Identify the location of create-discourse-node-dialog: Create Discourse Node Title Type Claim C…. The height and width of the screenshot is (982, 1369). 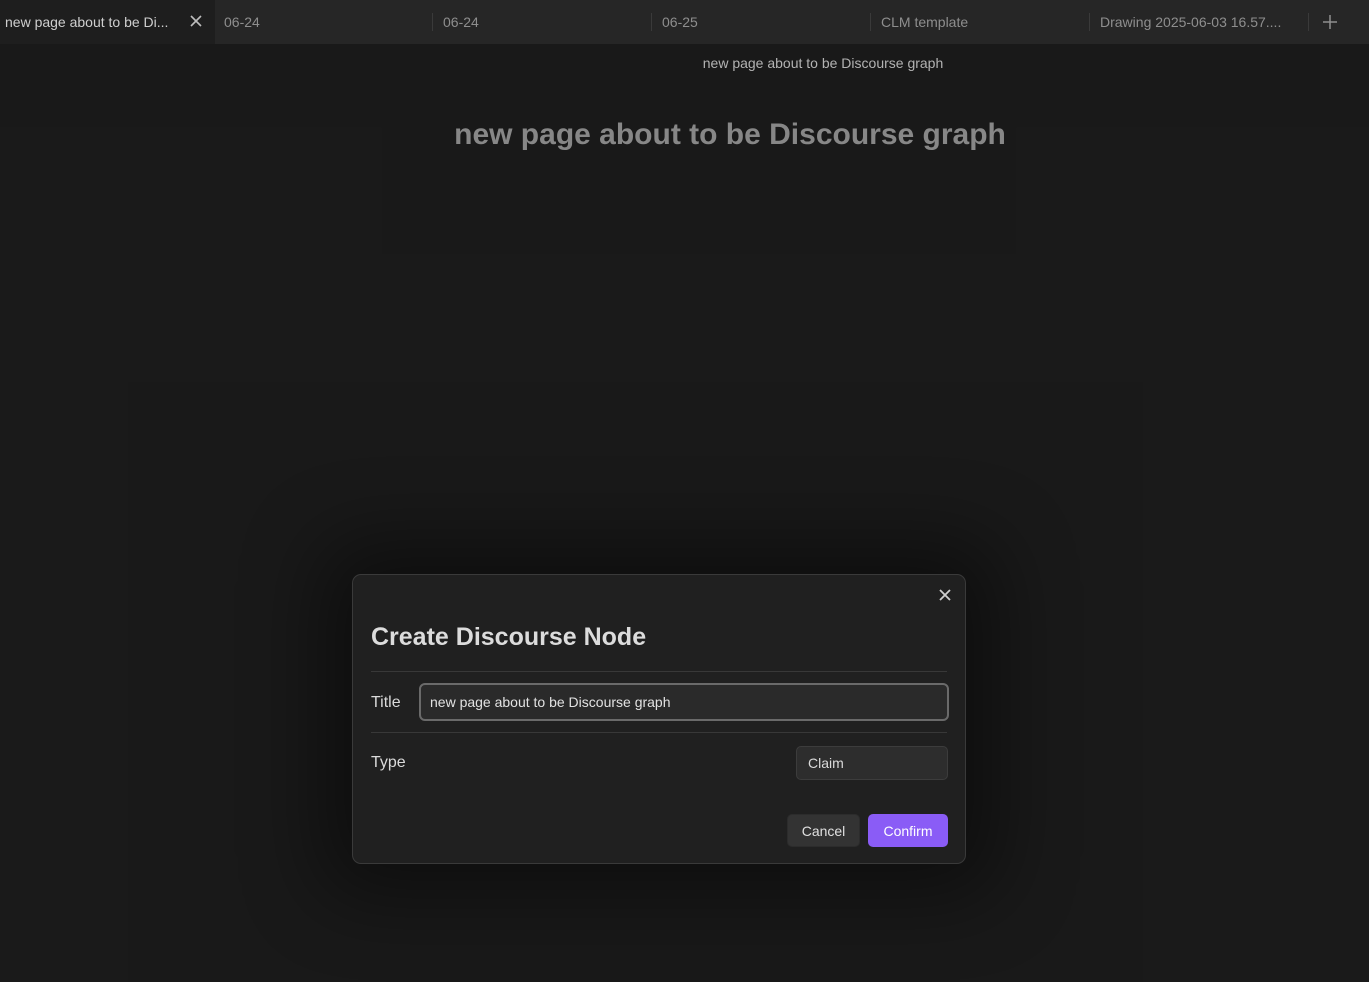
(659, 719).